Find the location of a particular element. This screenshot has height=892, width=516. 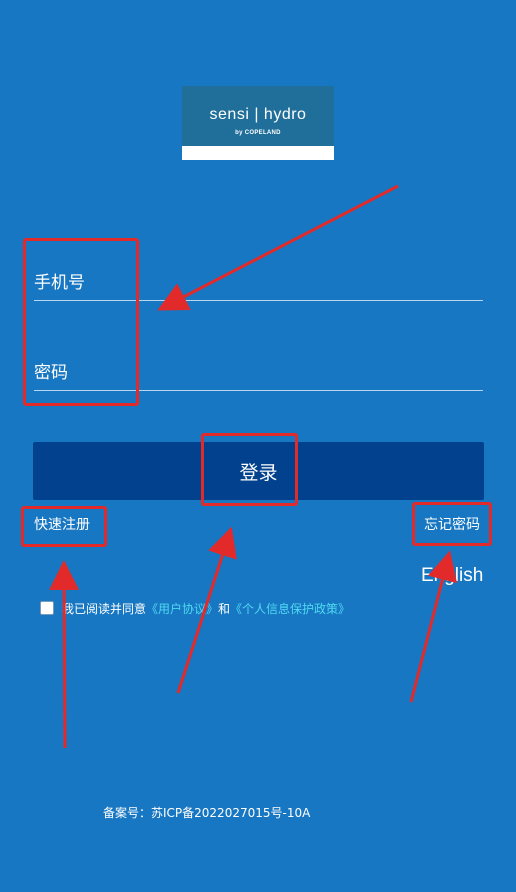

login-button: 登录 is located at coordinates (258, 471).